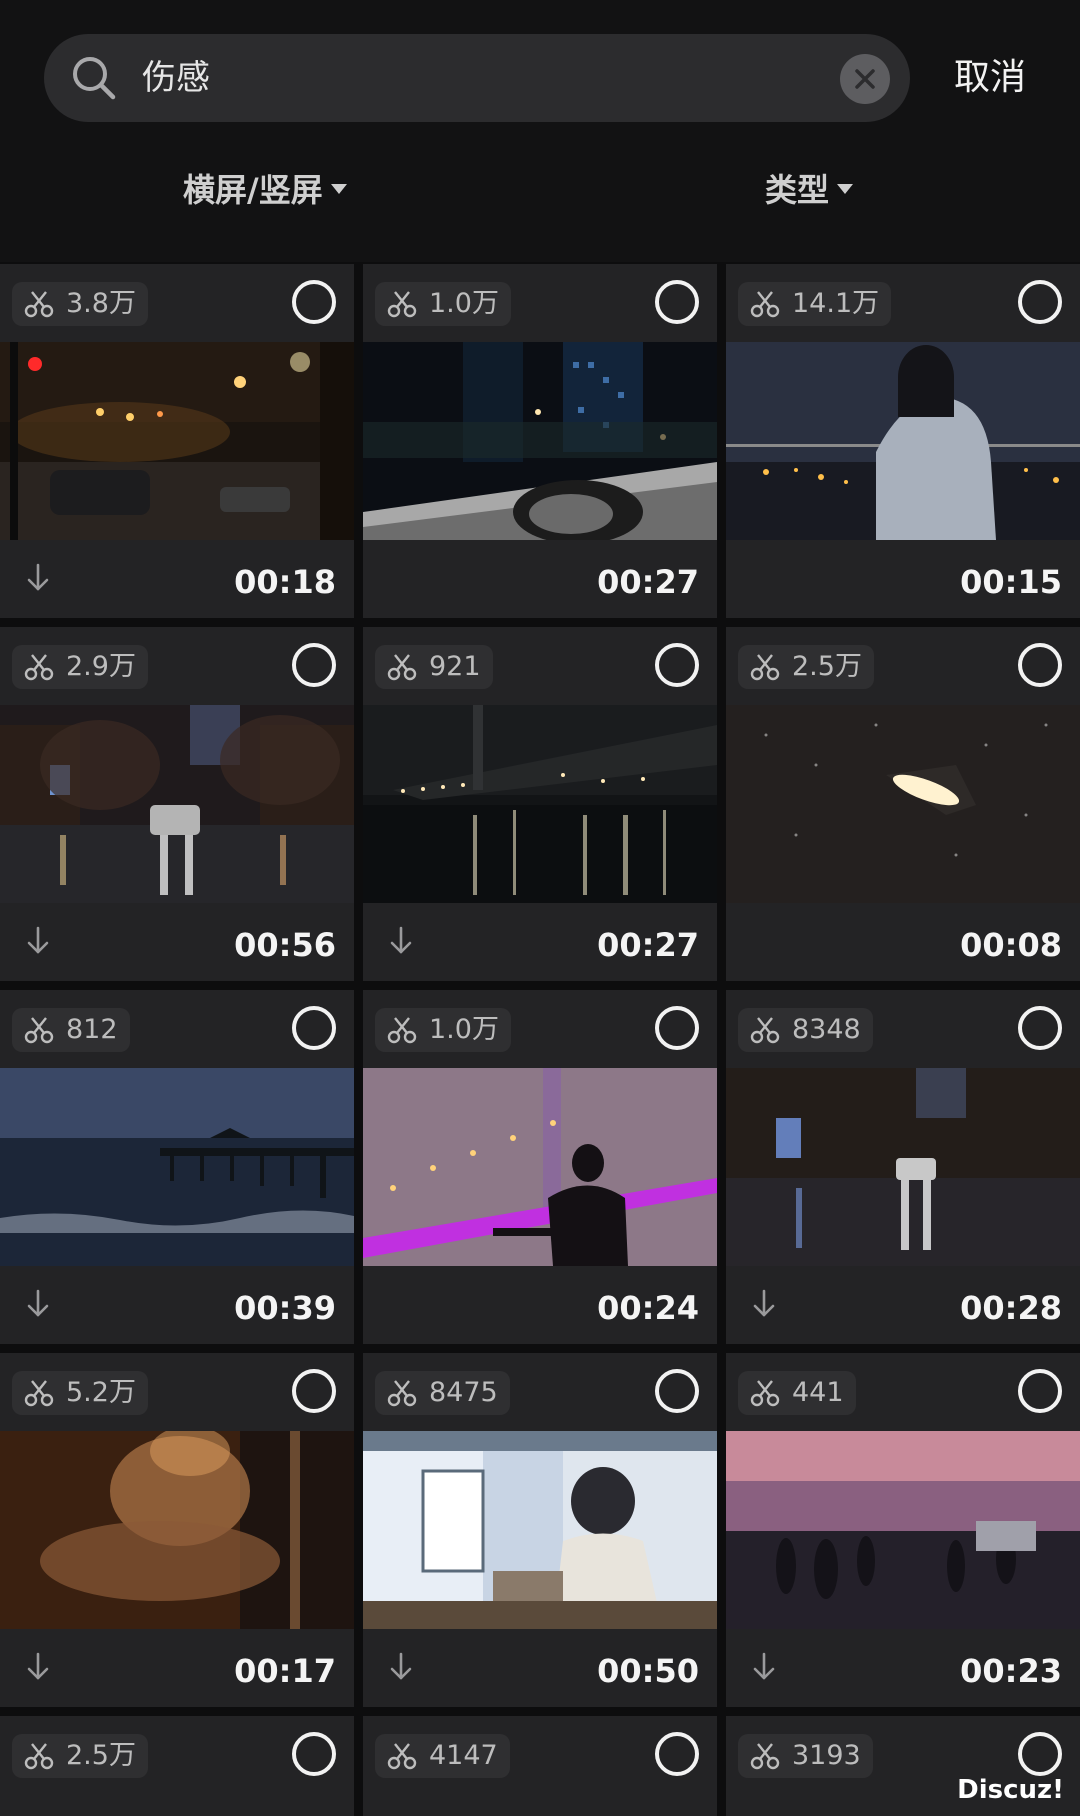 This screenshot has width=1080, height=1816. I want to click on video-card: 2.9万 00:56, so click(177, 804).